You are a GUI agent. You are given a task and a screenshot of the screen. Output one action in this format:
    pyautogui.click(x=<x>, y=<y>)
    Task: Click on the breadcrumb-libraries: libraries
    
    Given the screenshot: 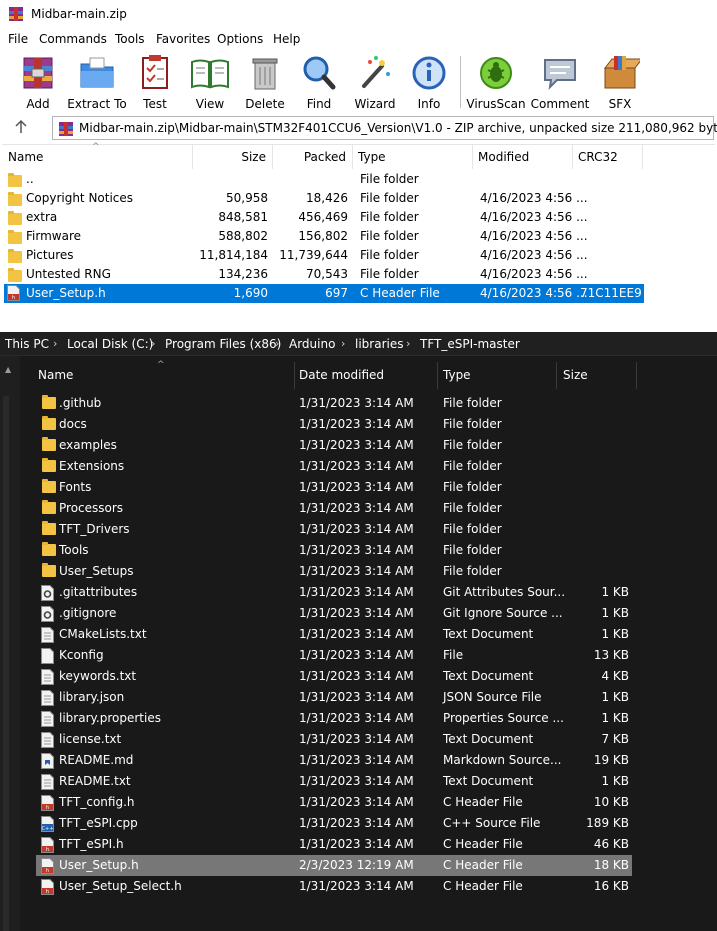 What is the action you would take?
    pyautogui.click(x=379, y=344)
    